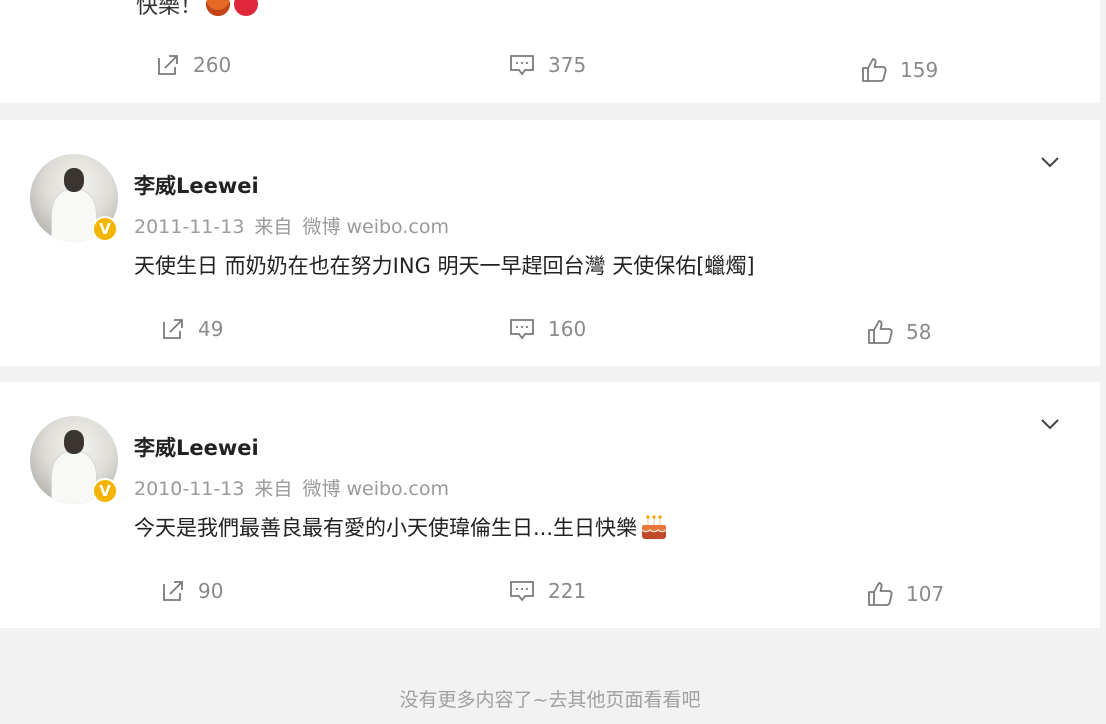 This screenshot has height=724, width=1106. Describe the element at coordinates (296, 487) in the screenshot. I see `post-meta: 2010-11-13 来自 微博 weibo.com` at that location.